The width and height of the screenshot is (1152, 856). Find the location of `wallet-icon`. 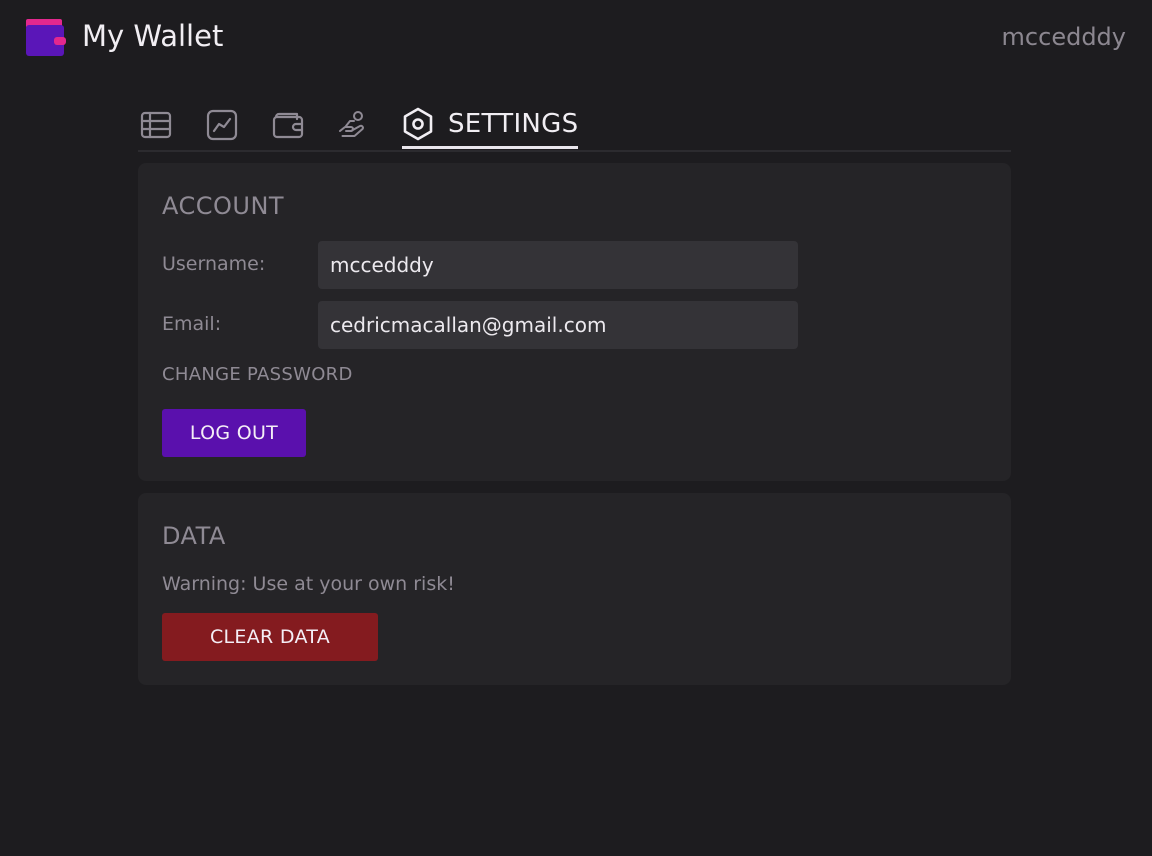

wallet-icon is located at coordinates (288, 125).